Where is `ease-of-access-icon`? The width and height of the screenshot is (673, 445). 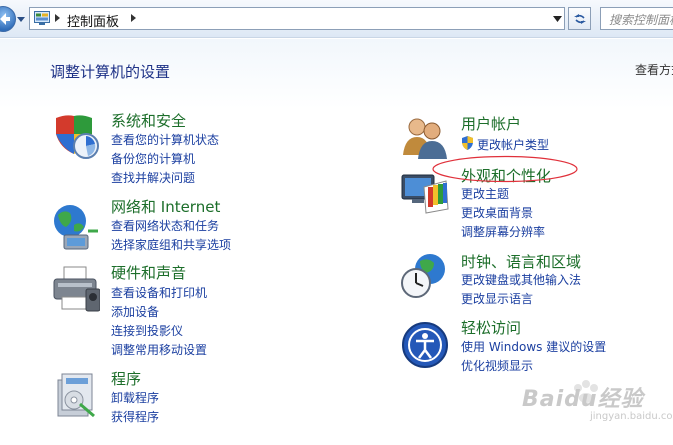
ease-of-access-icon is located at coordinates (425, 345).